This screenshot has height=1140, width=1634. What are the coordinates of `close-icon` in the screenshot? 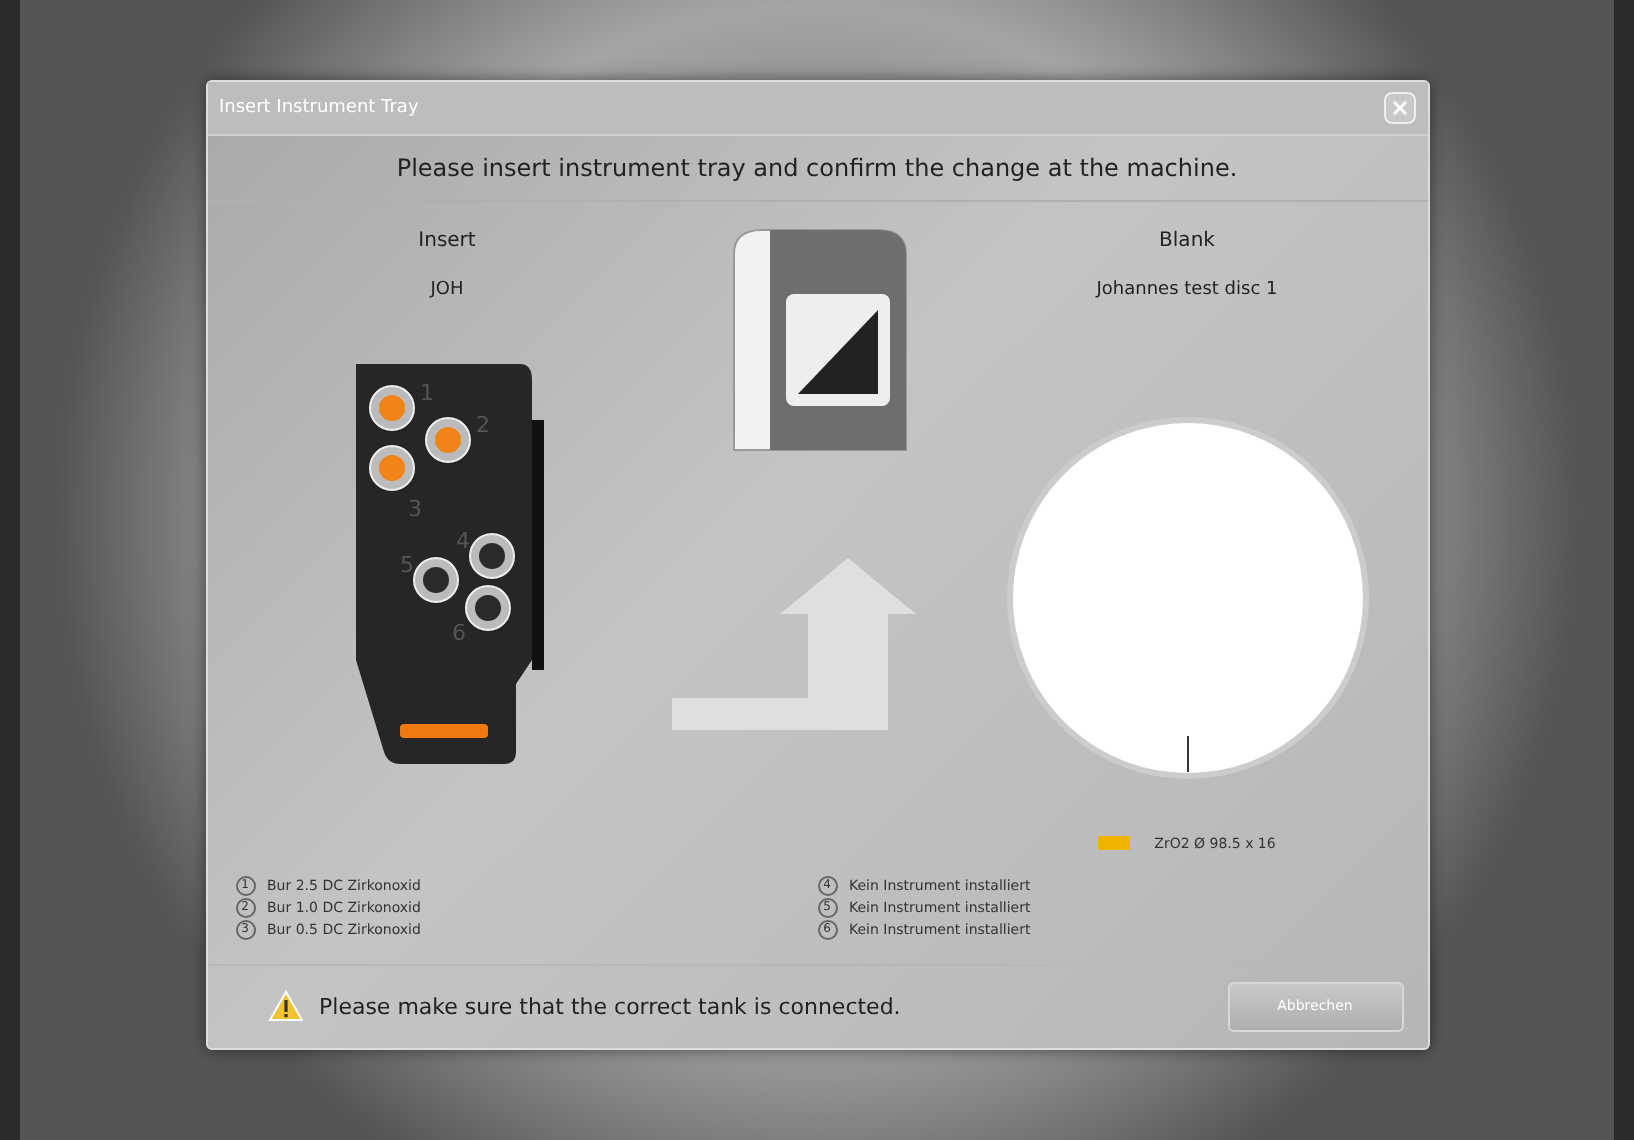 It's located at (1399, 108).